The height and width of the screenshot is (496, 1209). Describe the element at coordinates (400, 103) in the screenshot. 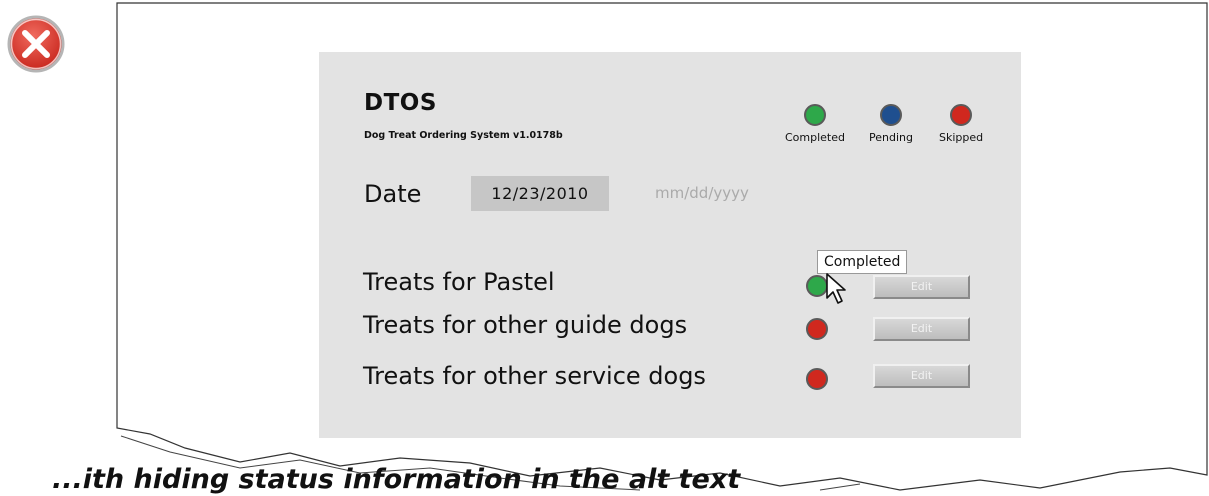

I see `app-title: DTOS` at that location.